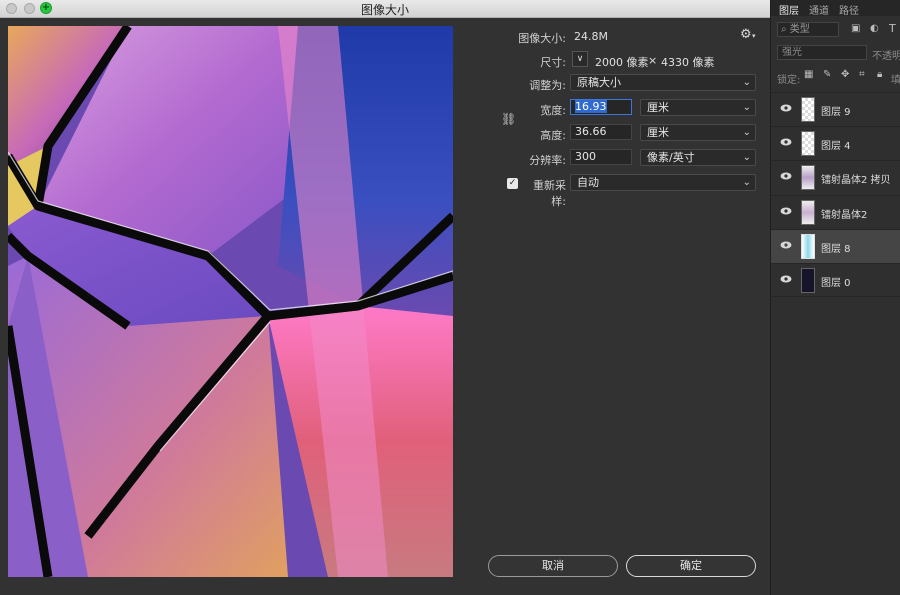  I want to click on dimensions-label: 尺寸:, so click(553, 62).